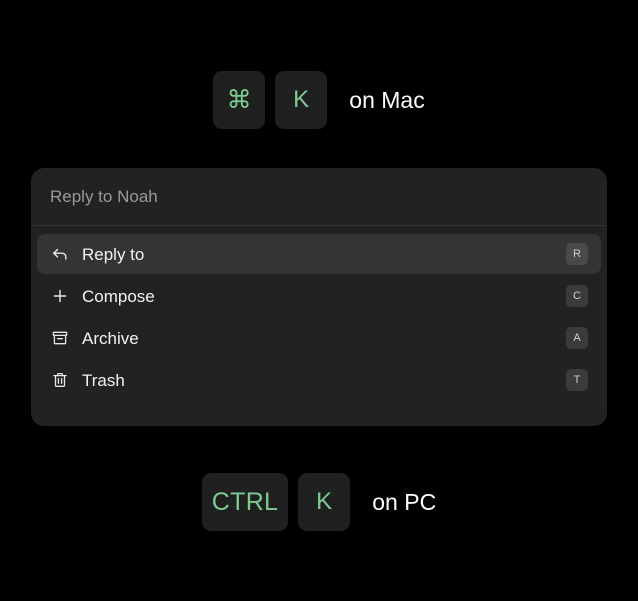  Describe the element at coordinates (60, 296) in the screenshot. I see `plus-icon` at that location.